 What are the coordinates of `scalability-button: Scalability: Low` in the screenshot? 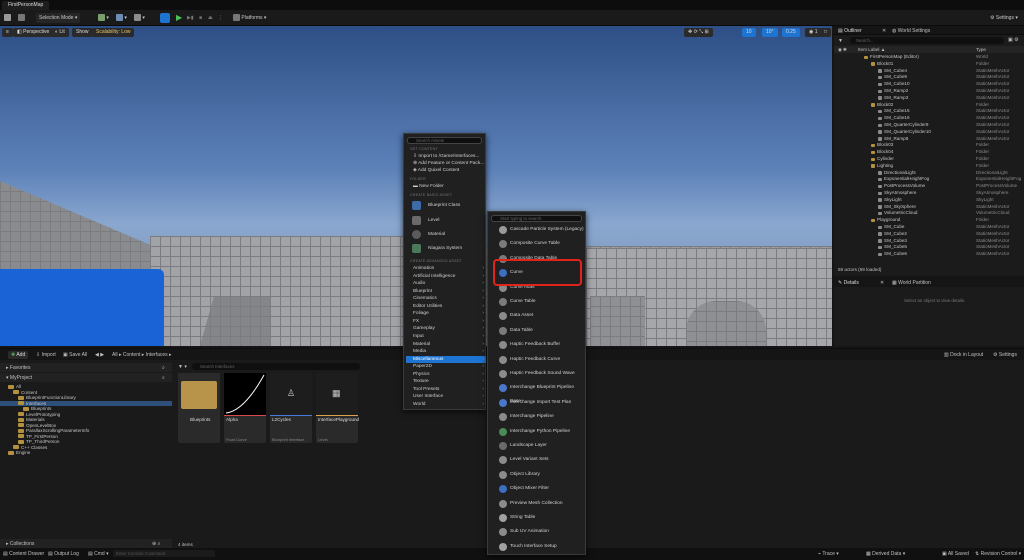 It's located at (113, 32).